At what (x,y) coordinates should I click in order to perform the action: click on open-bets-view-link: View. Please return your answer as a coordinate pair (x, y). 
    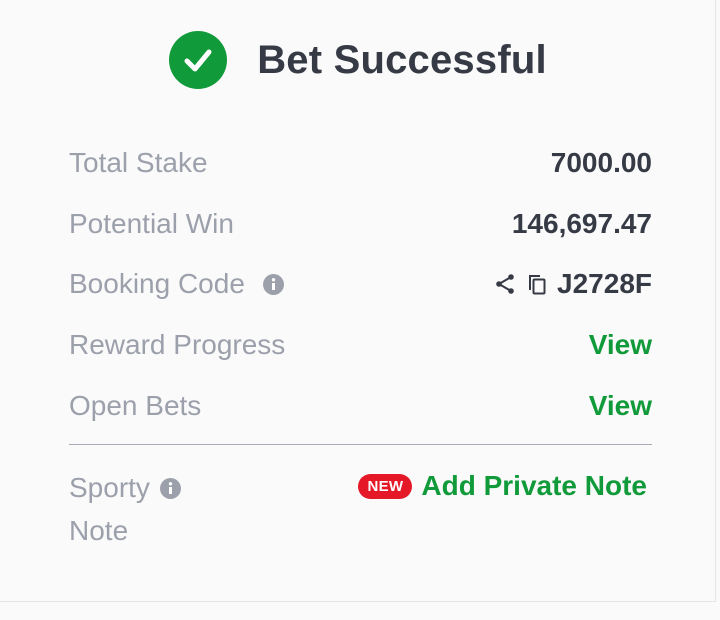
    Looking at the image, I should click on (620, 406).